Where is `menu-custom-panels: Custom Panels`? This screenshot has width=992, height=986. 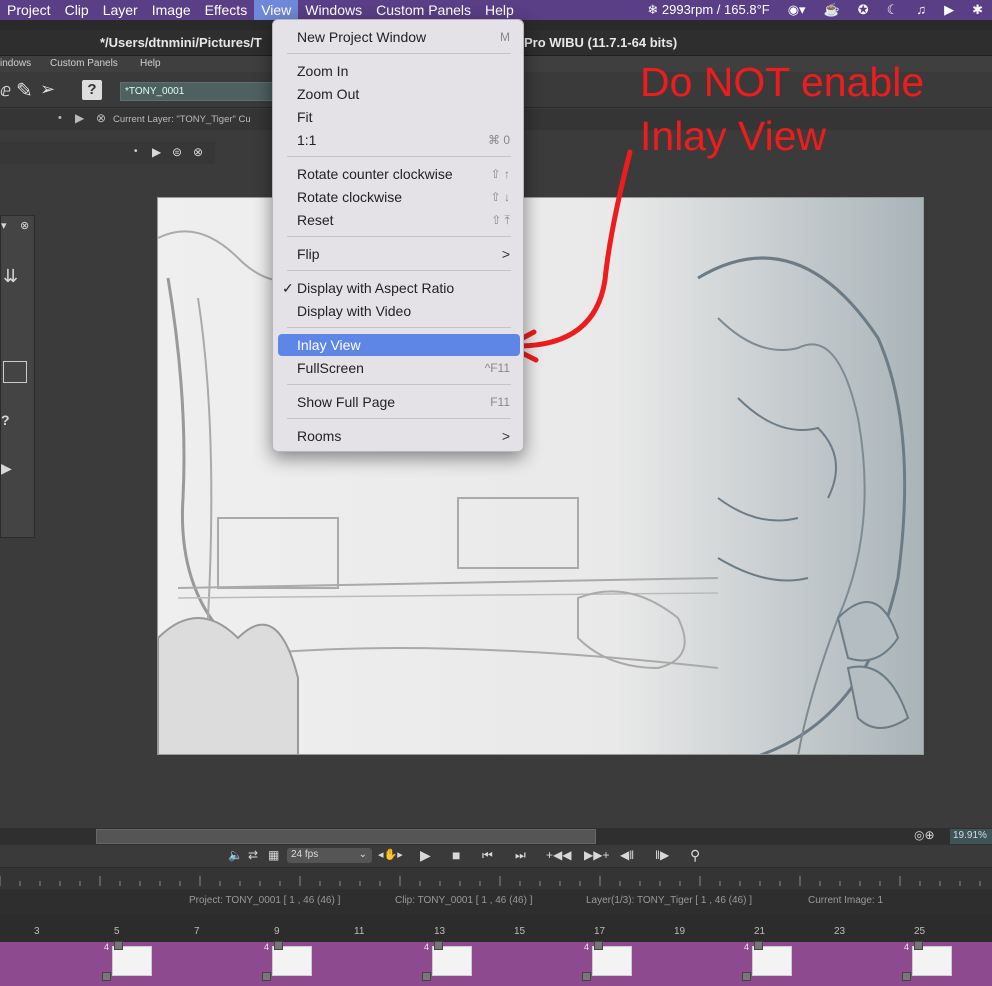
menu-custom-panels: Custom Panels is located at coordinates (423, 10).